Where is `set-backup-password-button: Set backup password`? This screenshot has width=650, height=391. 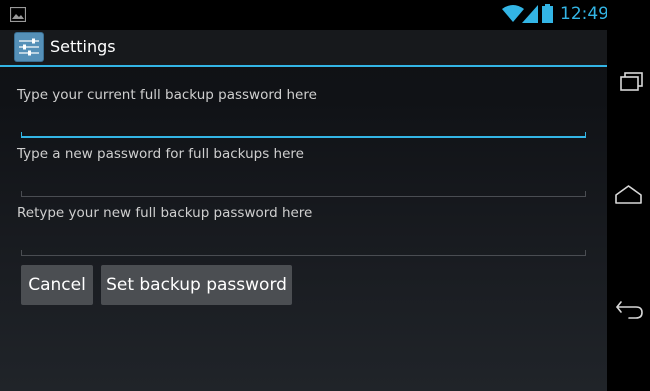 set-backup-password-button: Set backup password is located at coordinates (196, 285).